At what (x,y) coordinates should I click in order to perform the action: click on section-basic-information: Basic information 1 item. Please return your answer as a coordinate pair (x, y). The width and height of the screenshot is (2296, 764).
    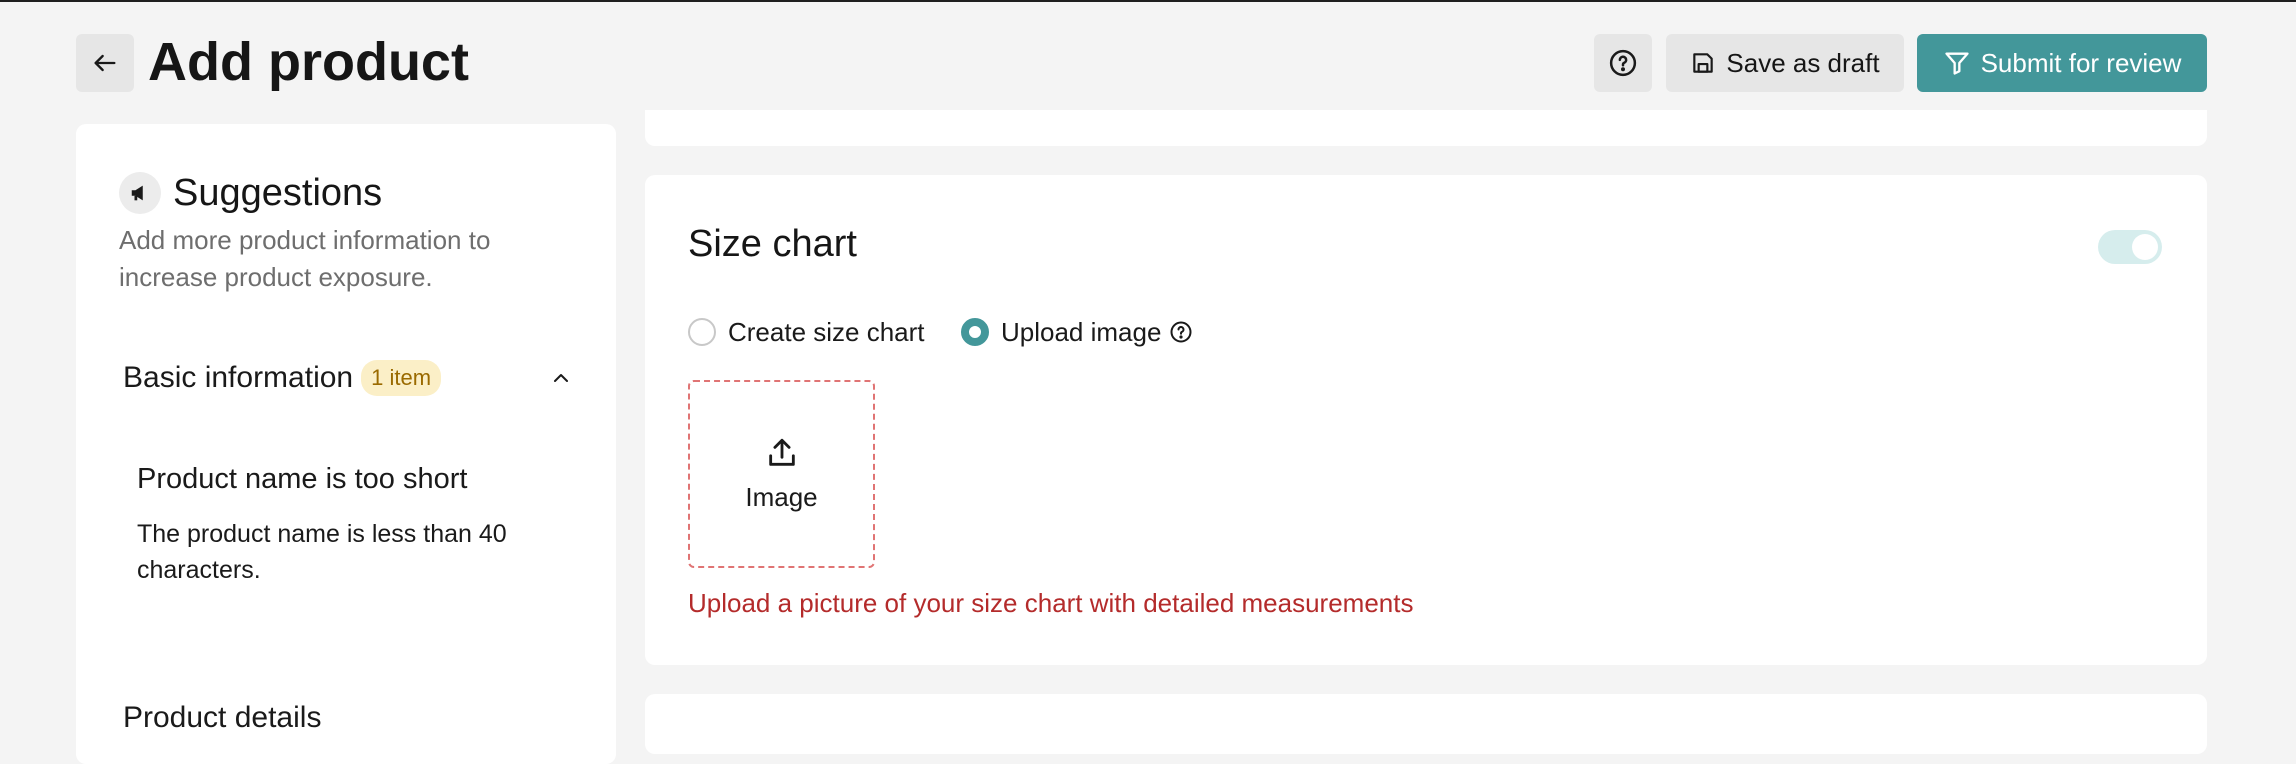
    Looking at the image, I should click on (348, 378).